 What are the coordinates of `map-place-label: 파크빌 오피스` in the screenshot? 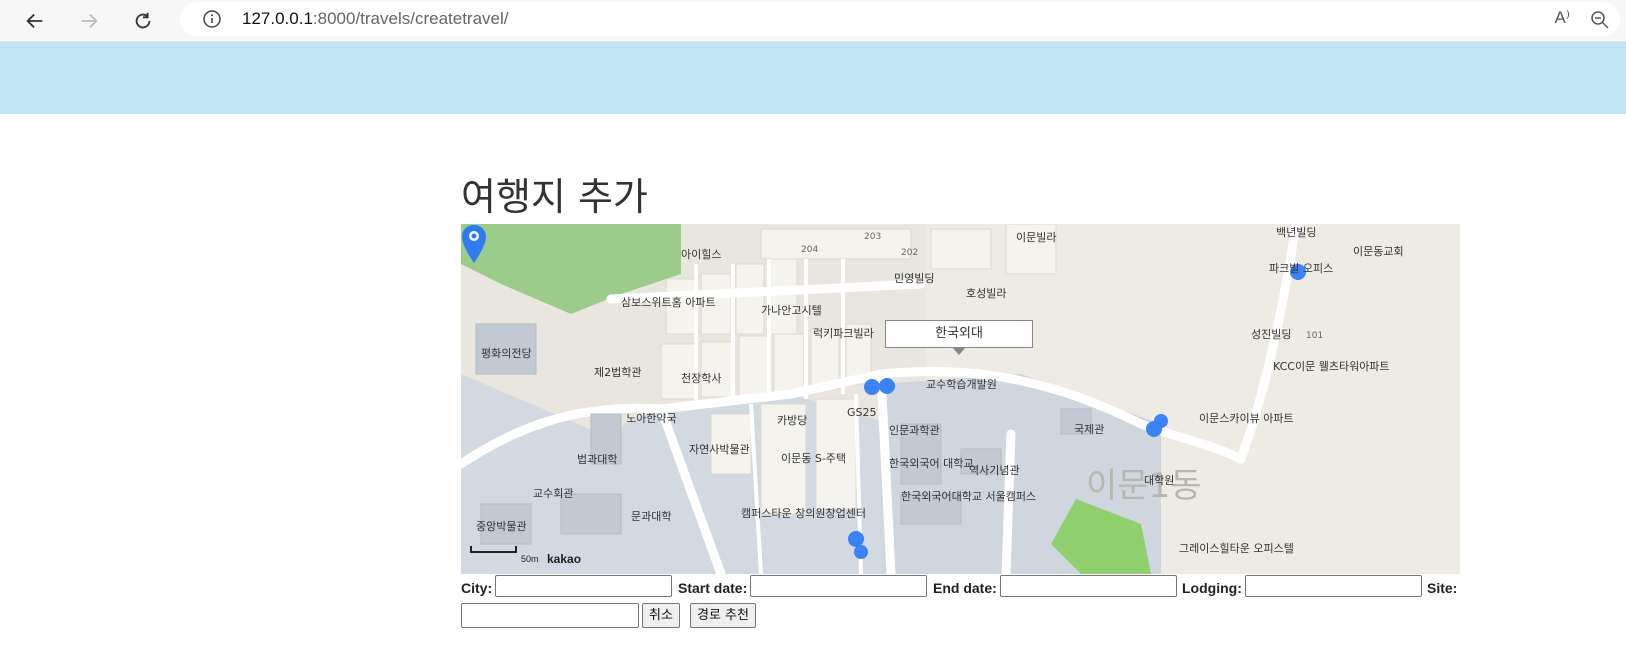 It's located at (1301, 268).